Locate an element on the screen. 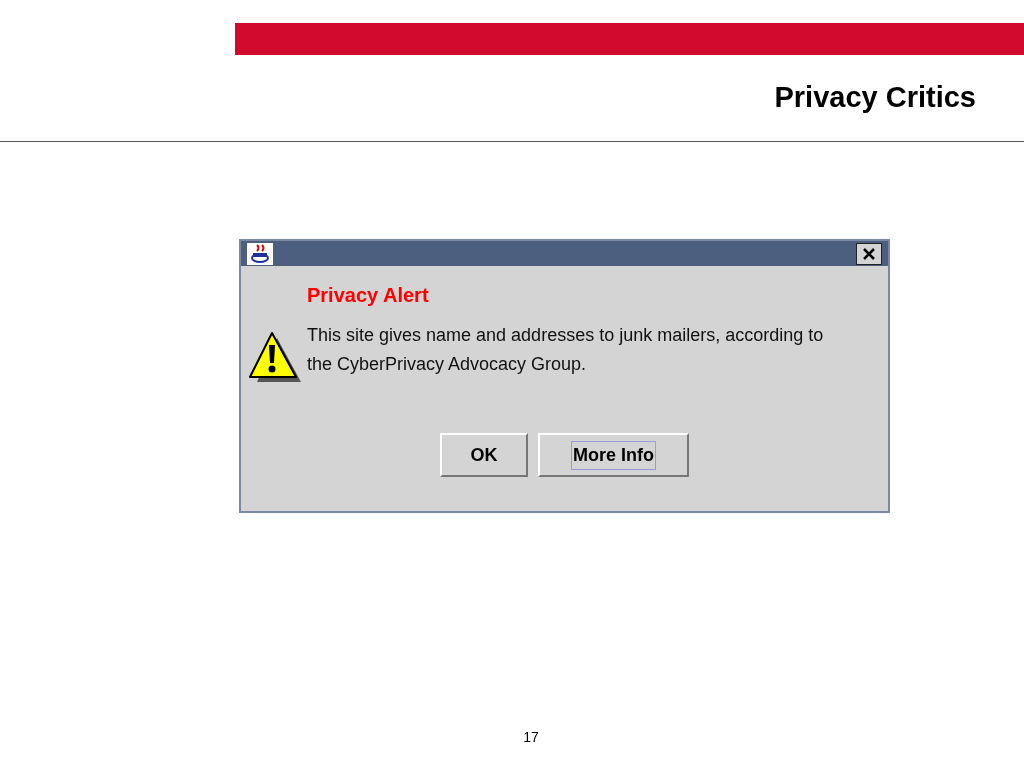  close-button is located at coordinates (869, 253).